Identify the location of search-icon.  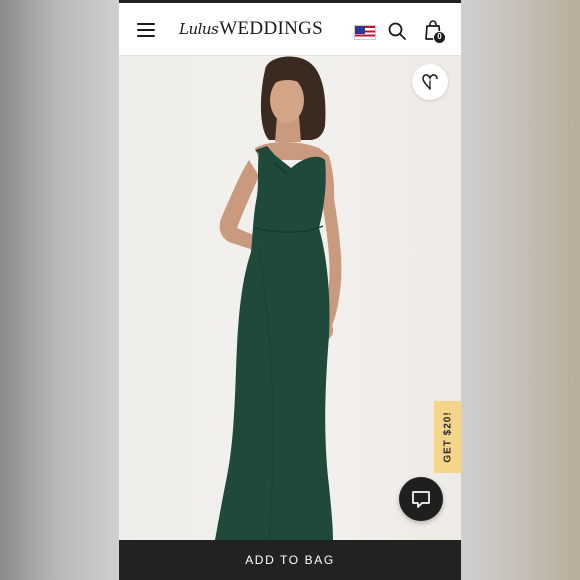
(397, 31).